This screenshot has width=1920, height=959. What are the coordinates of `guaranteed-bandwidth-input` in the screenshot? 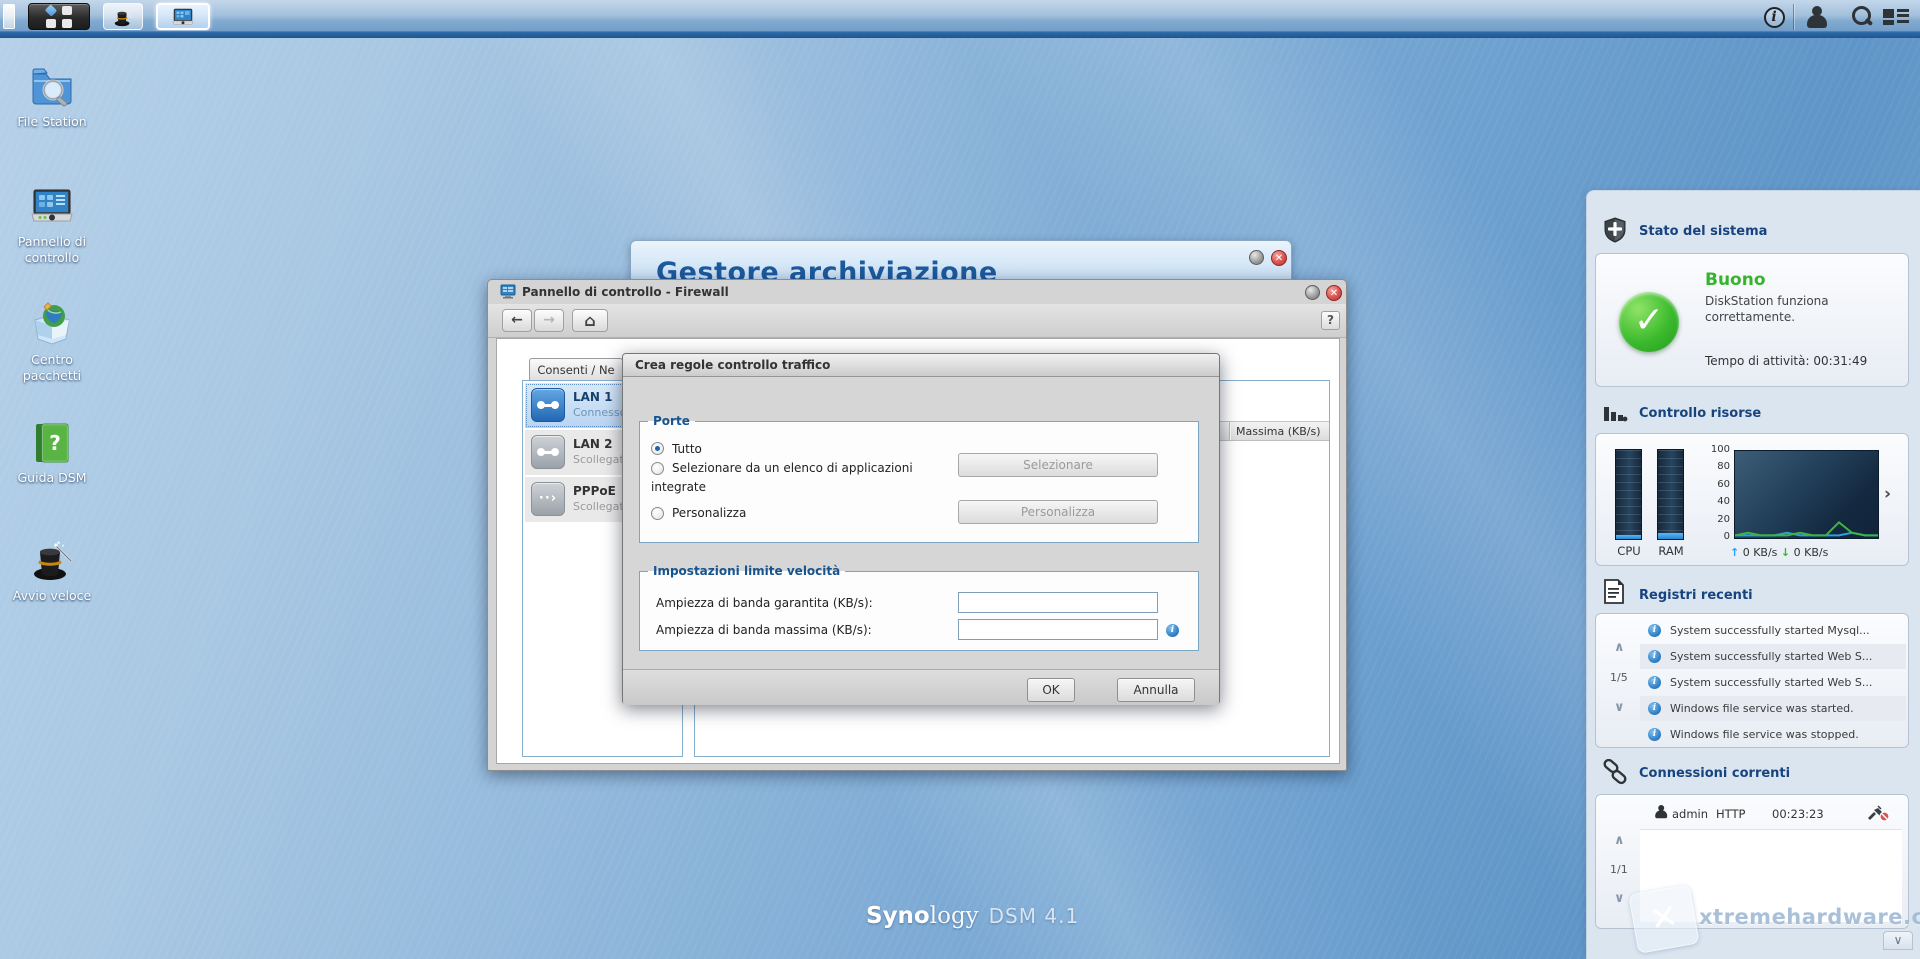 It's located at (1058, 602).